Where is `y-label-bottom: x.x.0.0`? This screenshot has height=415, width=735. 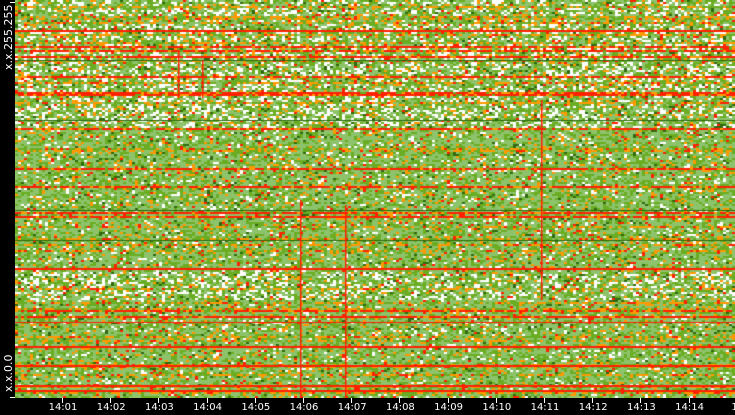
y-label-bottom: x.x.0.0 is located at coordinates (8, 373).